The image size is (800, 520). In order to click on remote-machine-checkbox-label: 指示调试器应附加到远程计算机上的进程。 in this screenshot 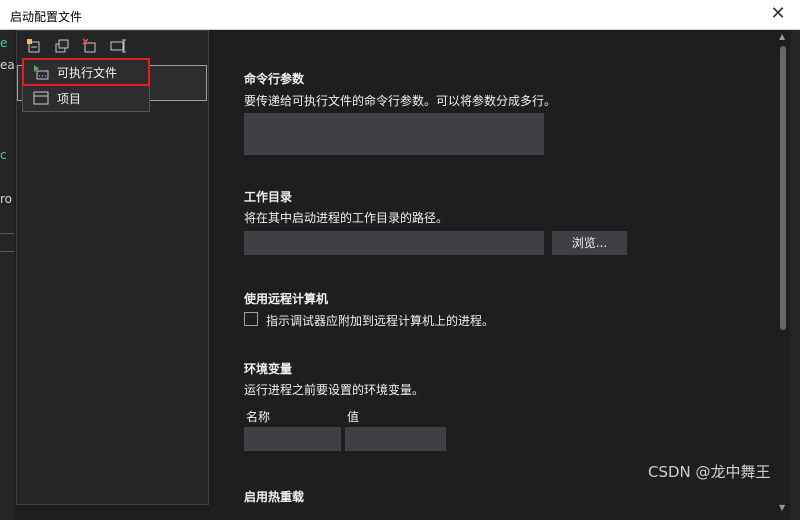, I will do `click(380, 321)`.